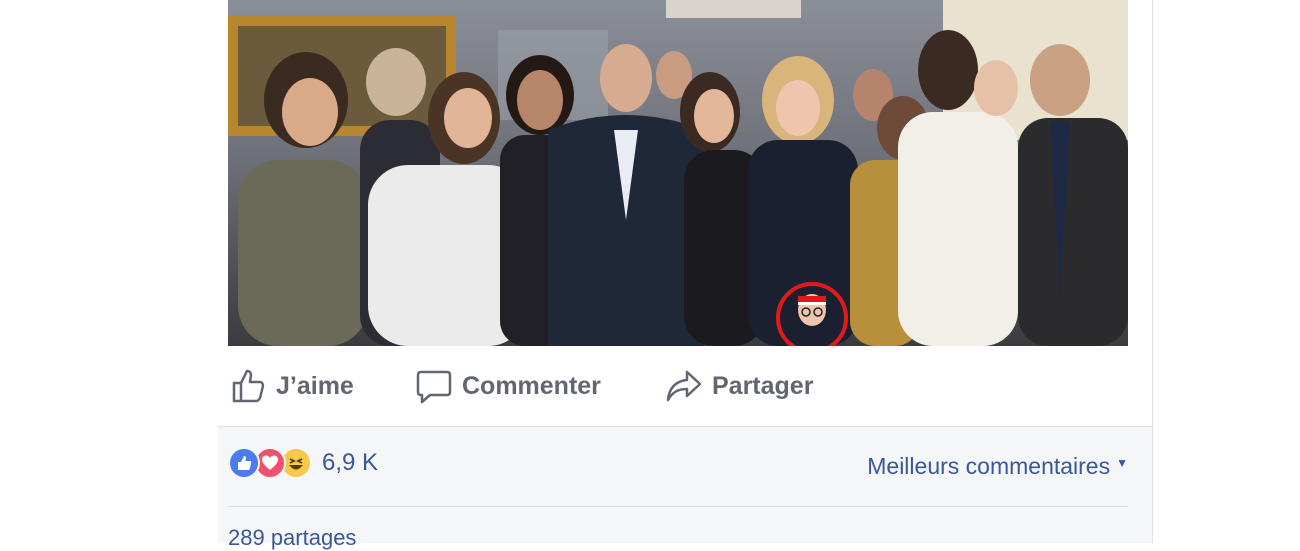 The image size is (1300, 551). I want to click on post-actions: J’aime Commenter Partager, so click(685, 386).